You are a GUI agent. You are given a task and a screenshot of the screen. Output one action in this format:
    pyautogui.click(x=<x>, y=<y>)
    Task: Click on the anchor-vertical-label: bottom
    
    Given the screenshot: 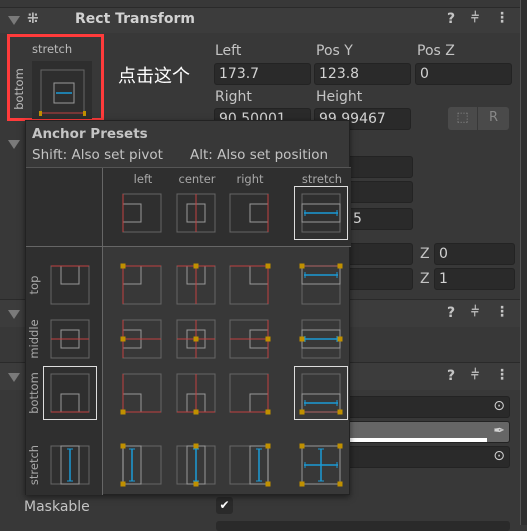 What is the action you would take?
    pyautogui.click(x=19, y=89)
    